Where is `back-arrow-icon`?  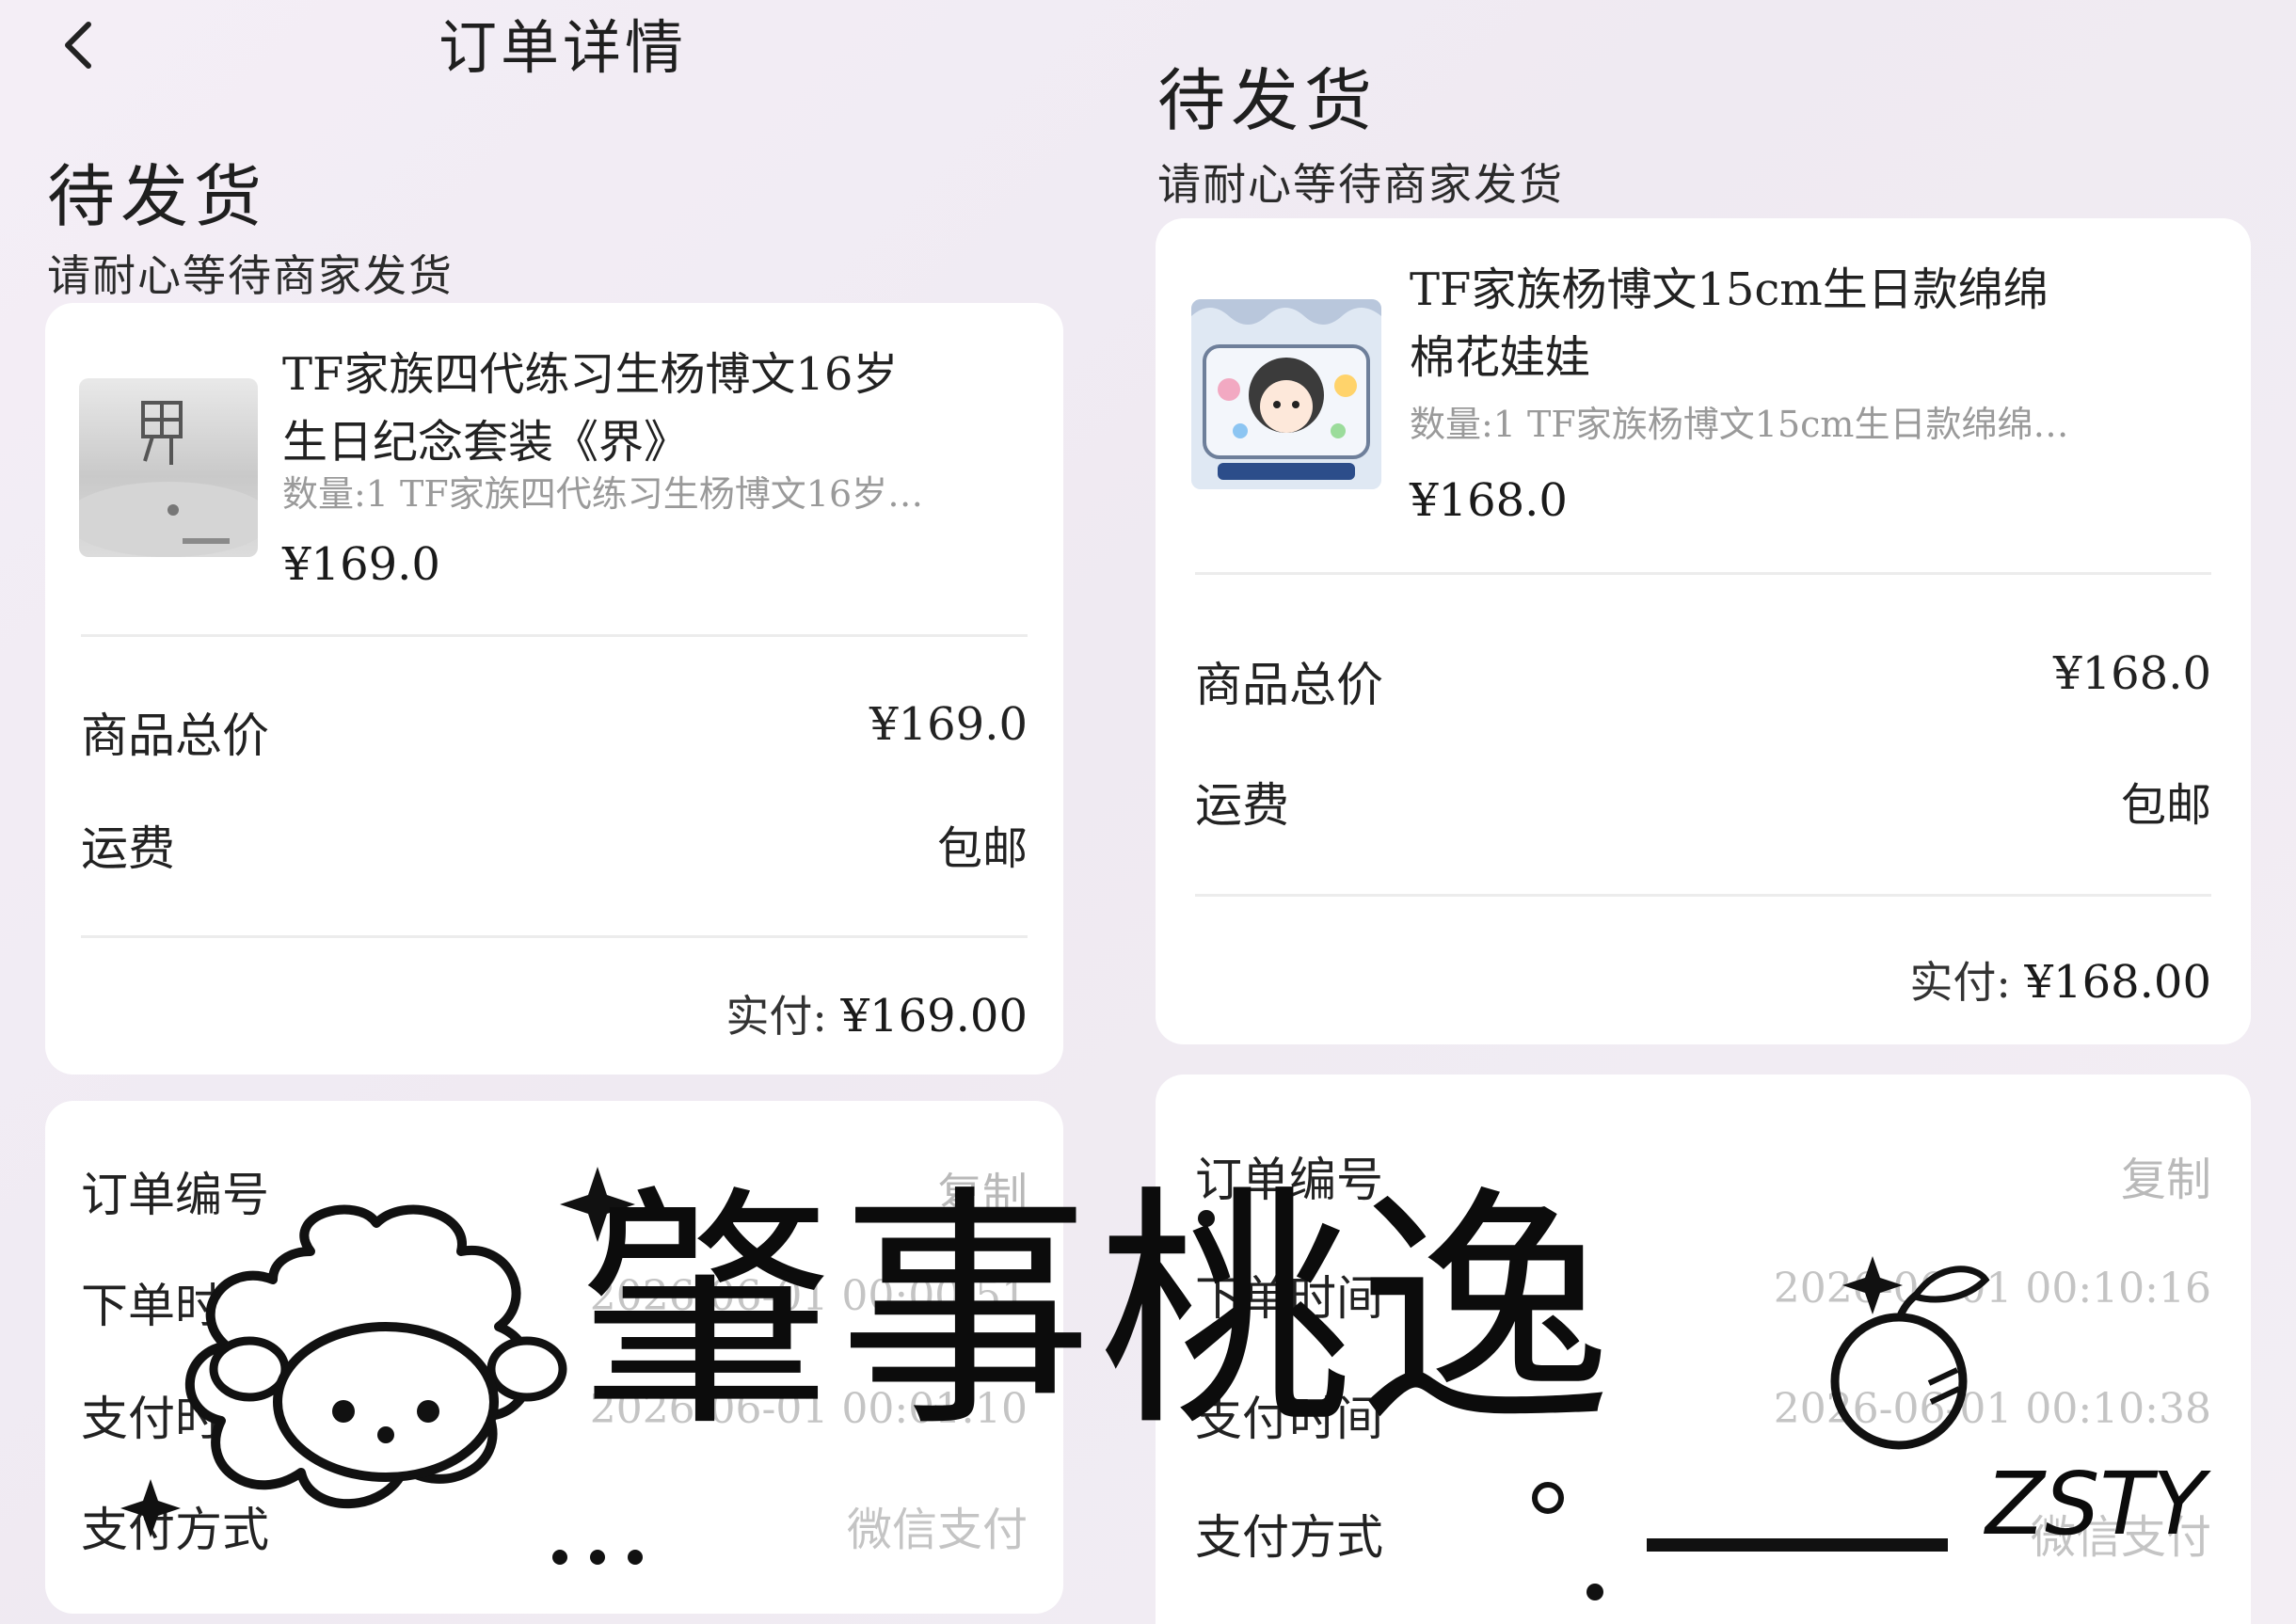 back-arrow-icon is located at coordinates (80, 44).